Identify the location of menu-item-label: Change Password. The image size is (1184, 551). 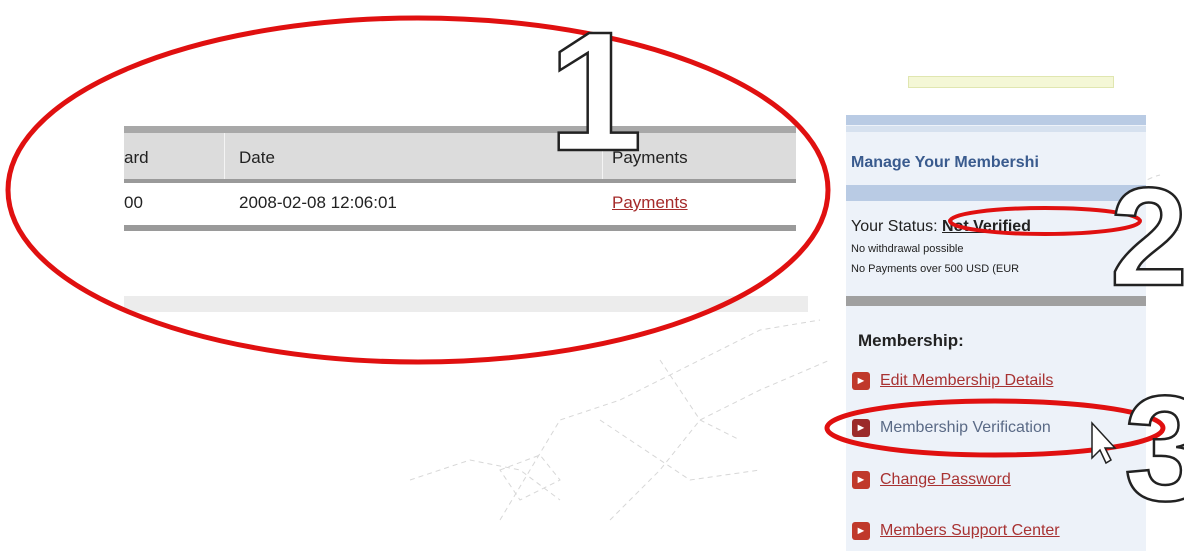
(945, 479).